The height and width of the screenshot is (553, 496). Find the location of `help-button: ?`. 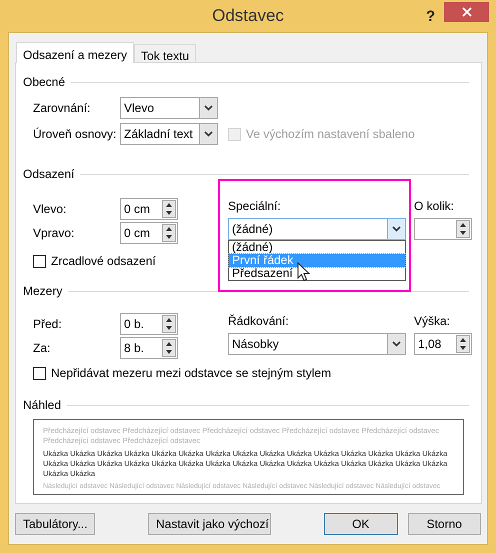

help-button: ? is located at coordinates (431, 17).